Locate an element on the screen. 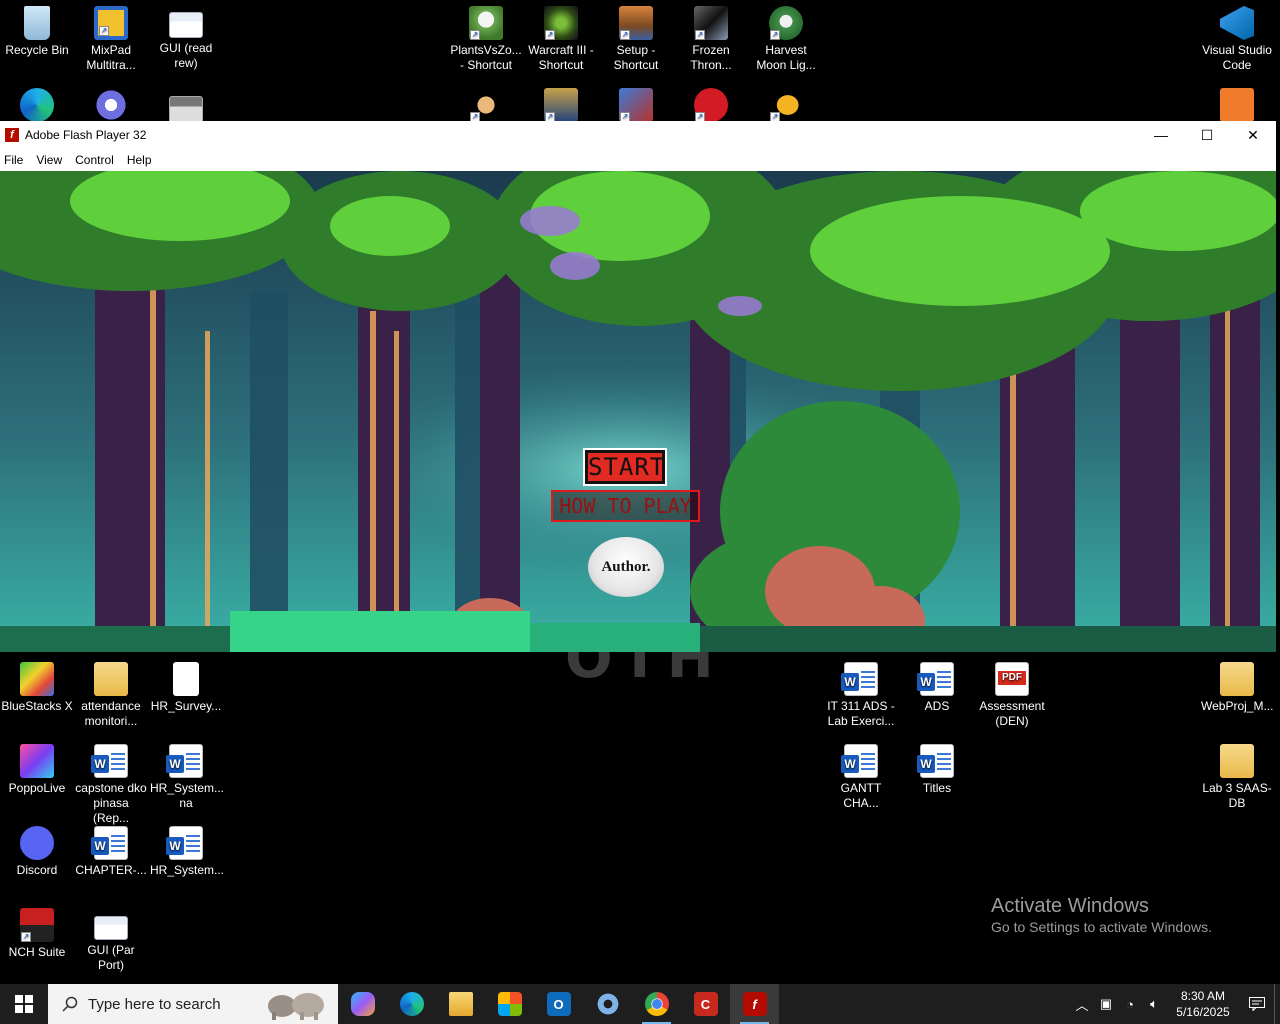 The image size is (1280, 1024). bluestacks-icon is located at coordinates (37, 679).